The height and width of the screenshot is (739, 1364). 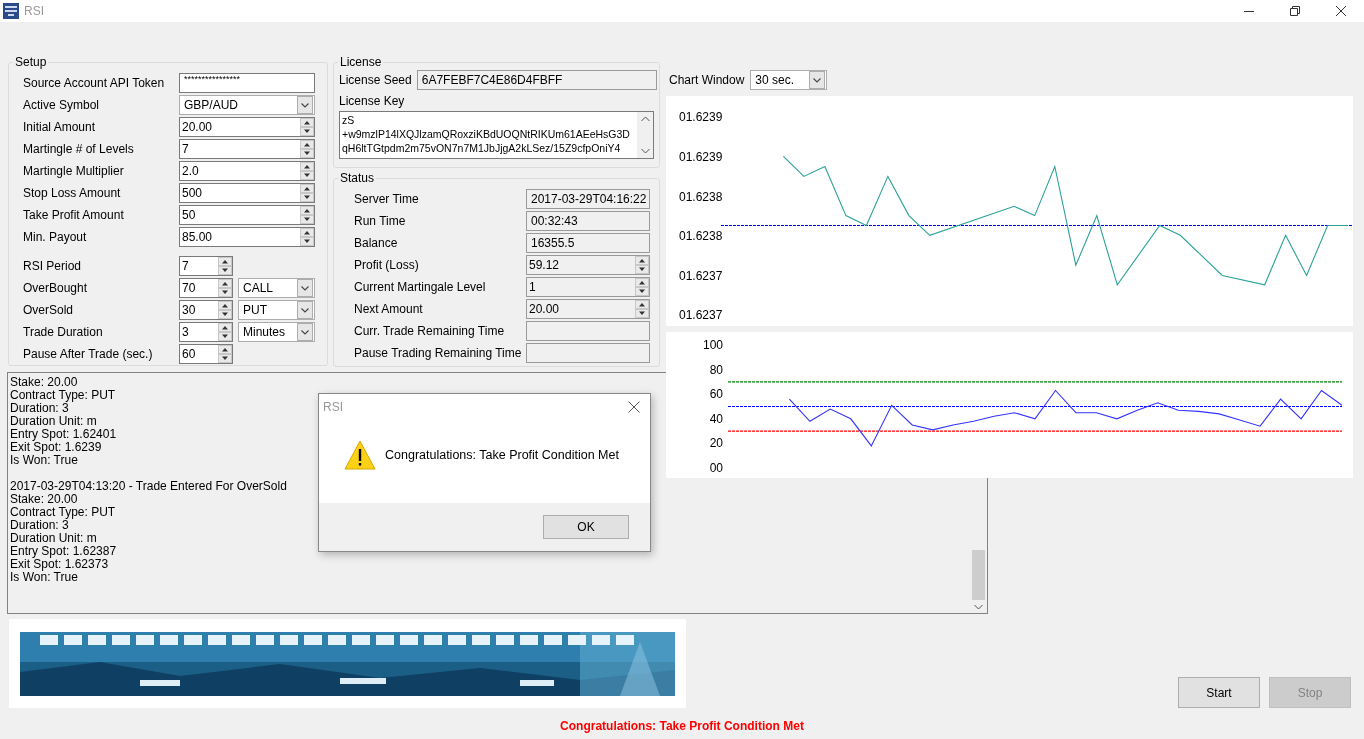 What do you see at coordinates (72, 193) in the screenshot?
I see `field-label: Stop Loss Amount` at bounding box center [72, 193].